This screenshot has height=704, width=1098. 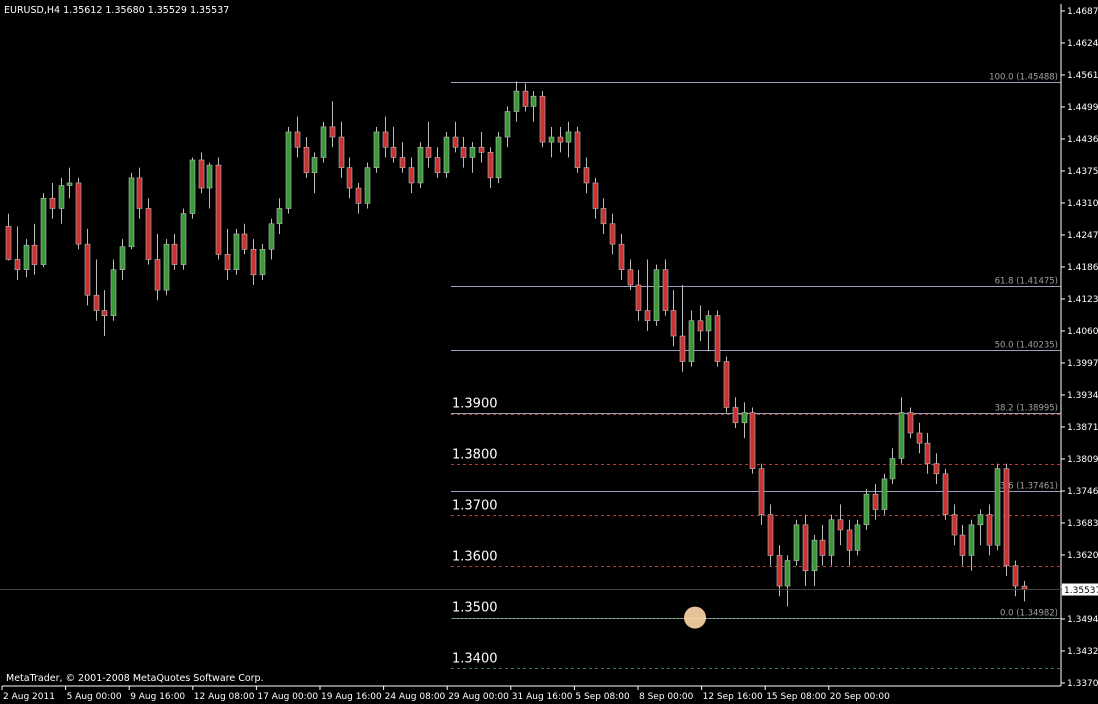 I want to click on round-level-label: 1.3600, so click(x=475, y=557).